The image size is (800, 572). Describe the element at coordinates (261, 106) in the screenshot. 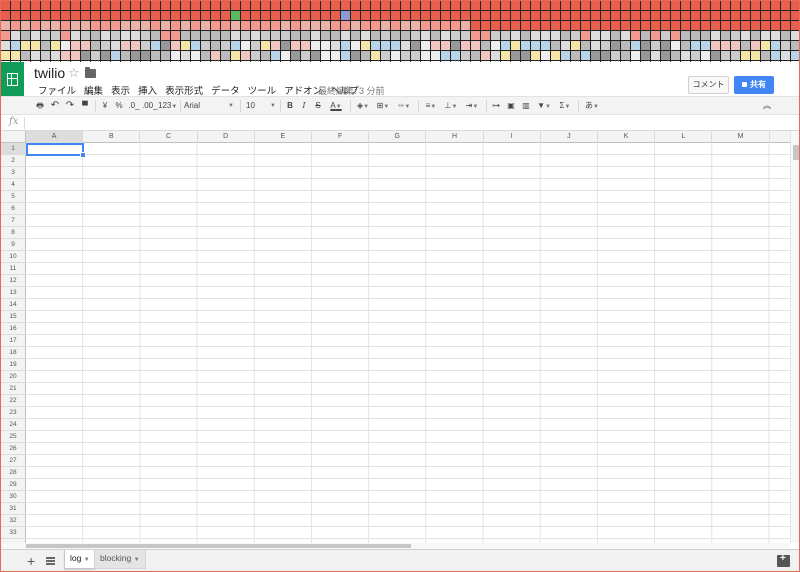

I see `font-size-select: 10 ▼` at that location.